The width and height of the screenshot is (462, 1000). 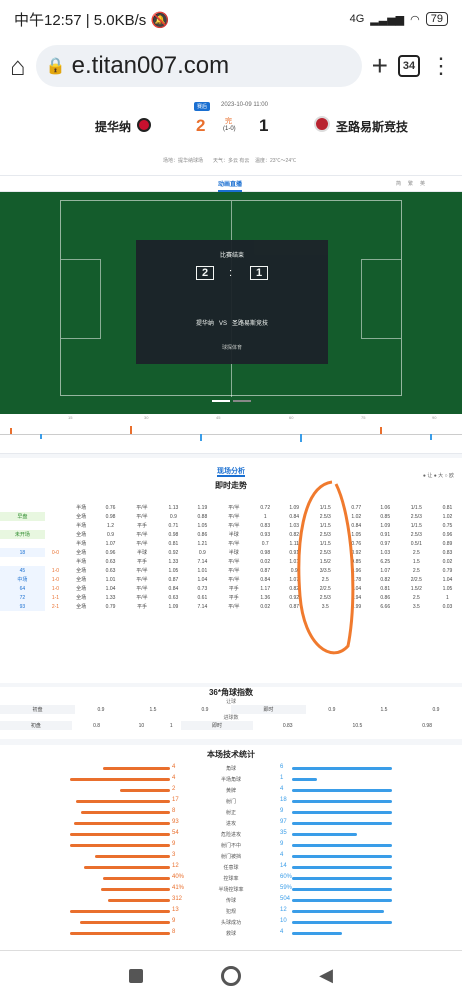 I want to click on corner-title: 36*角球指数, so click(x=230, y=692).